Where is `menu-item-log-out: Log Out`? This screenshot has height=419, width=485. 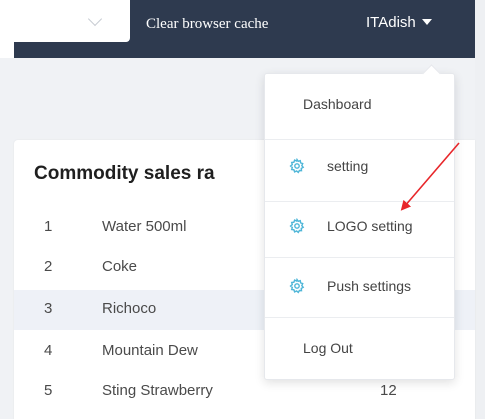 menu-item-log-out: Log Out is located at coordinates (359, 351).